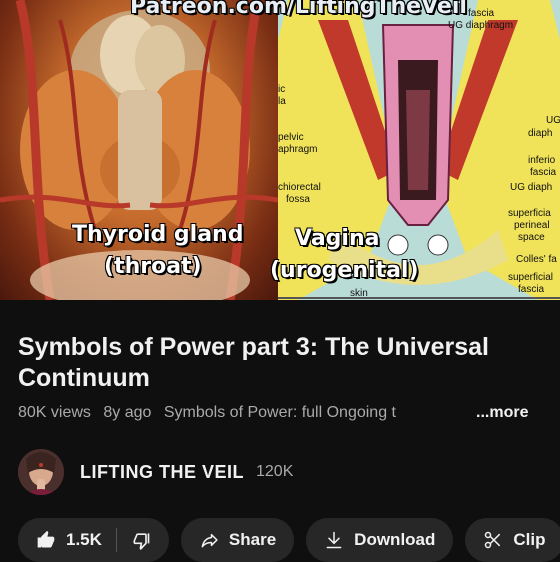 The image size is (560, 562). Describe the element at coordinates (531, 237) in the screenshot. I see `label-superficial-perineal-3: space` at that location.